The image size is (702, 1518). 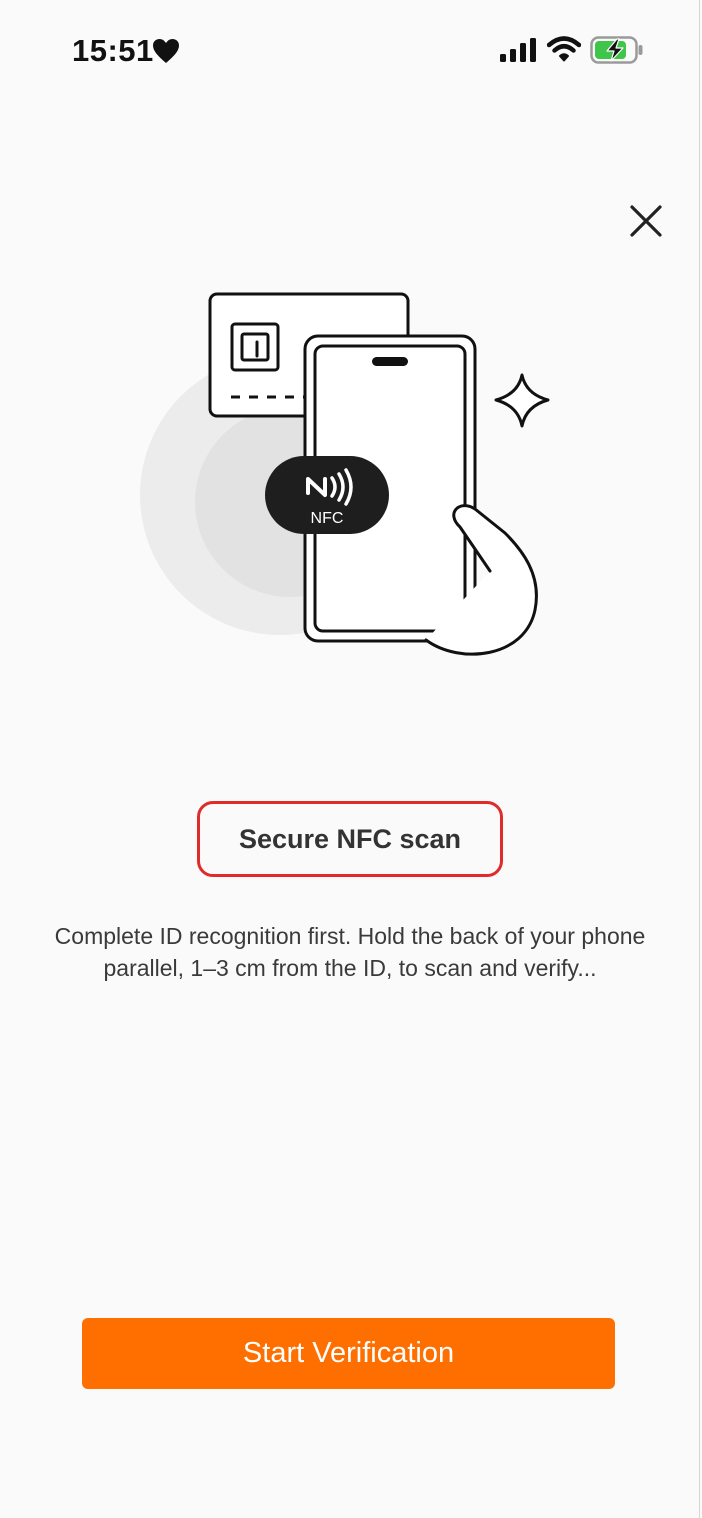 What do you see at coordinates (616, 50) in the screenshot?
I see `battery-charging-icon` at bounding box center [616, 50].